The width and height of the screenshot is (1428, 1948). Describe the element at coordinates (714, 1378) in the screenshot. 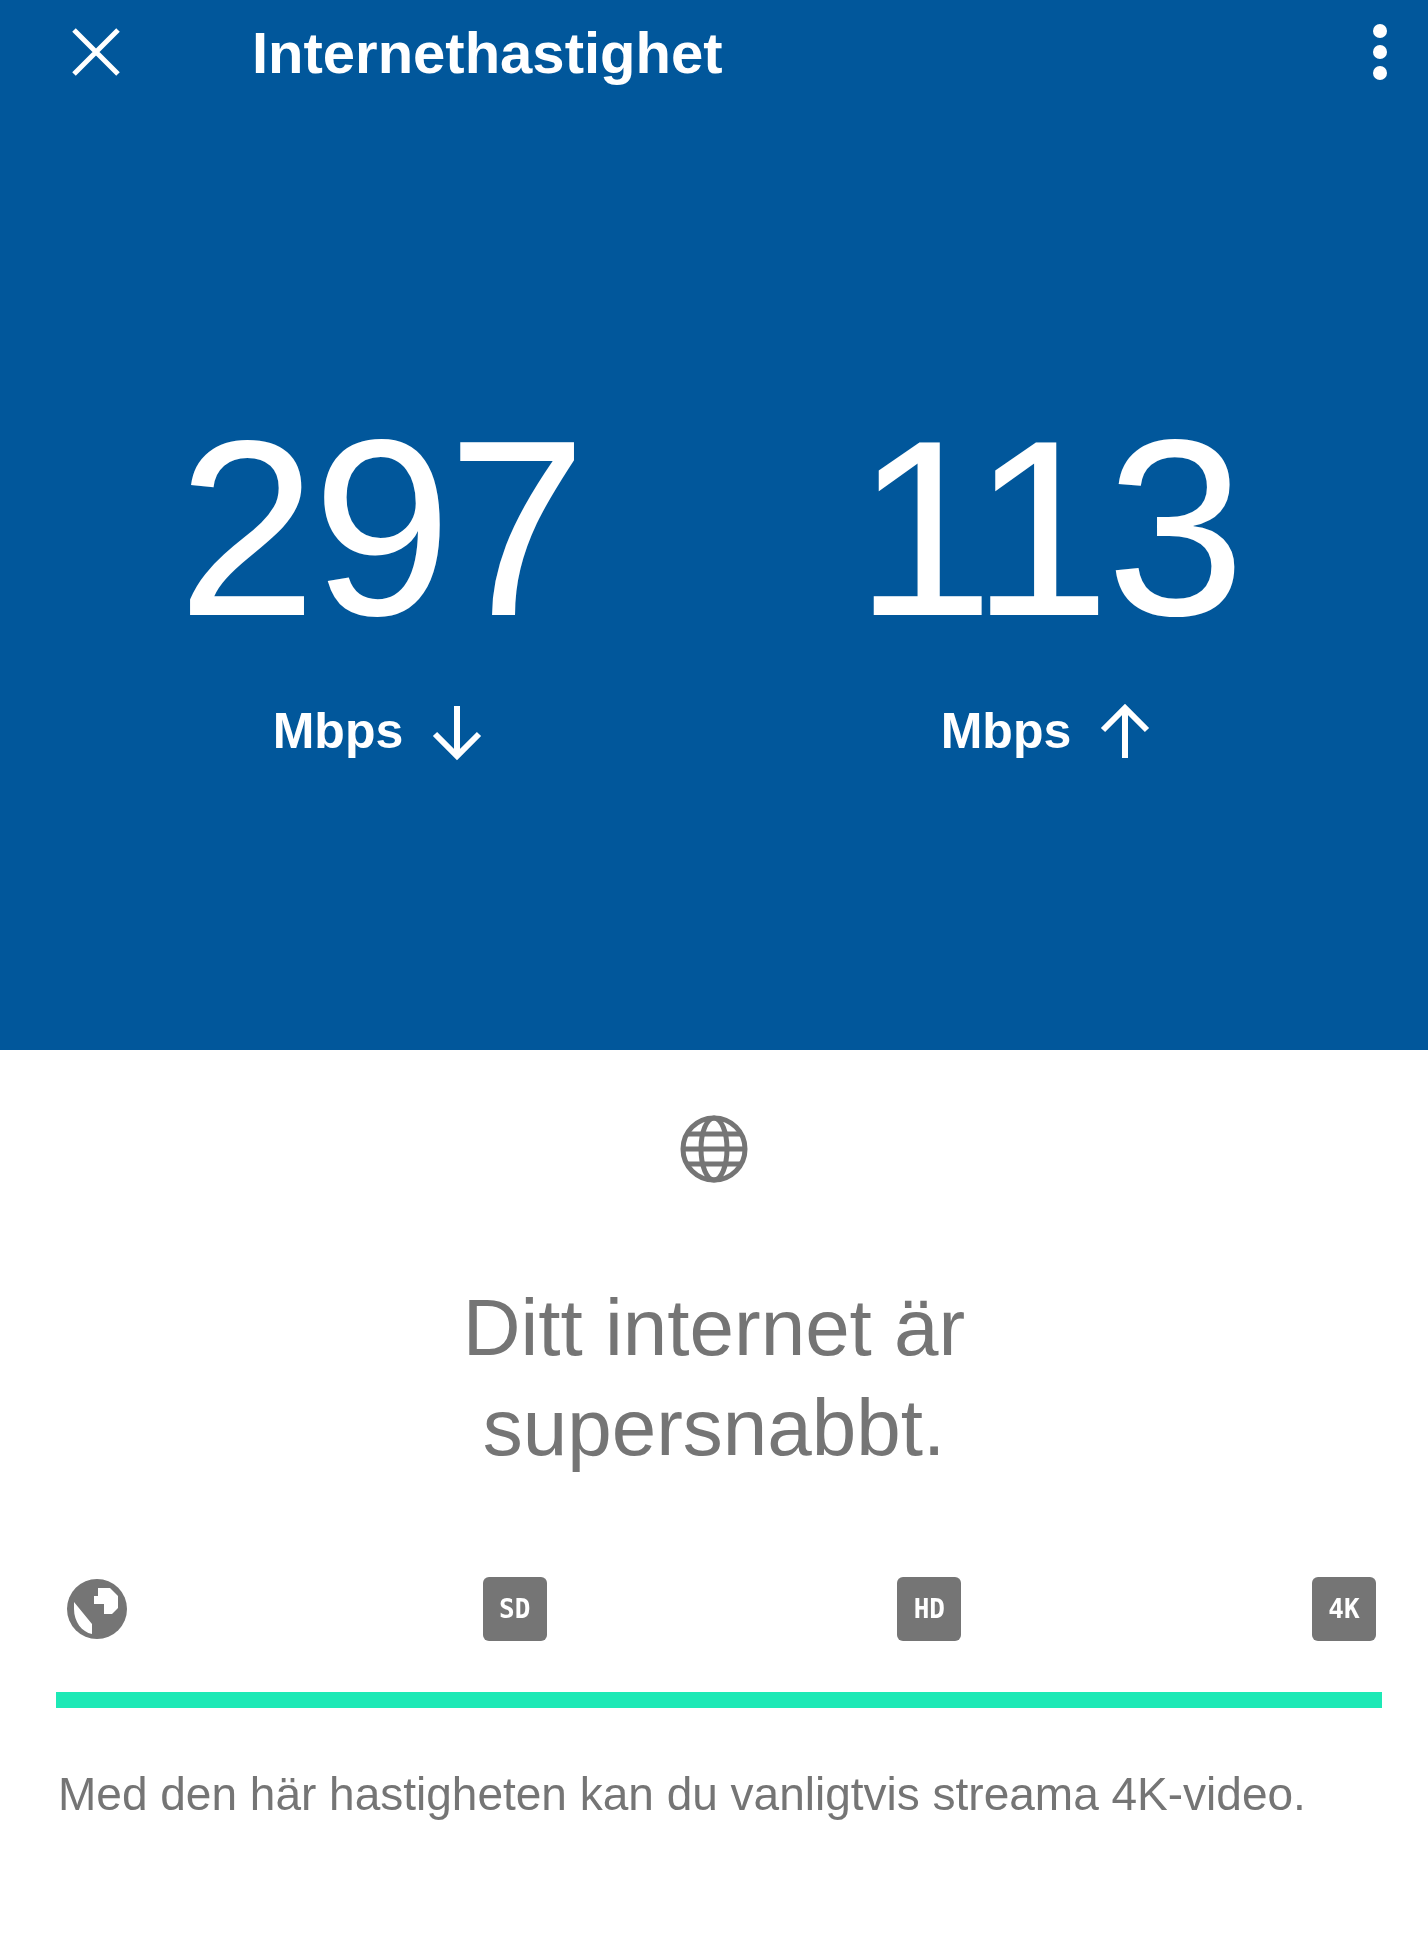

I see `result-heading: Ditt internet är supersnabbt.` at that location.